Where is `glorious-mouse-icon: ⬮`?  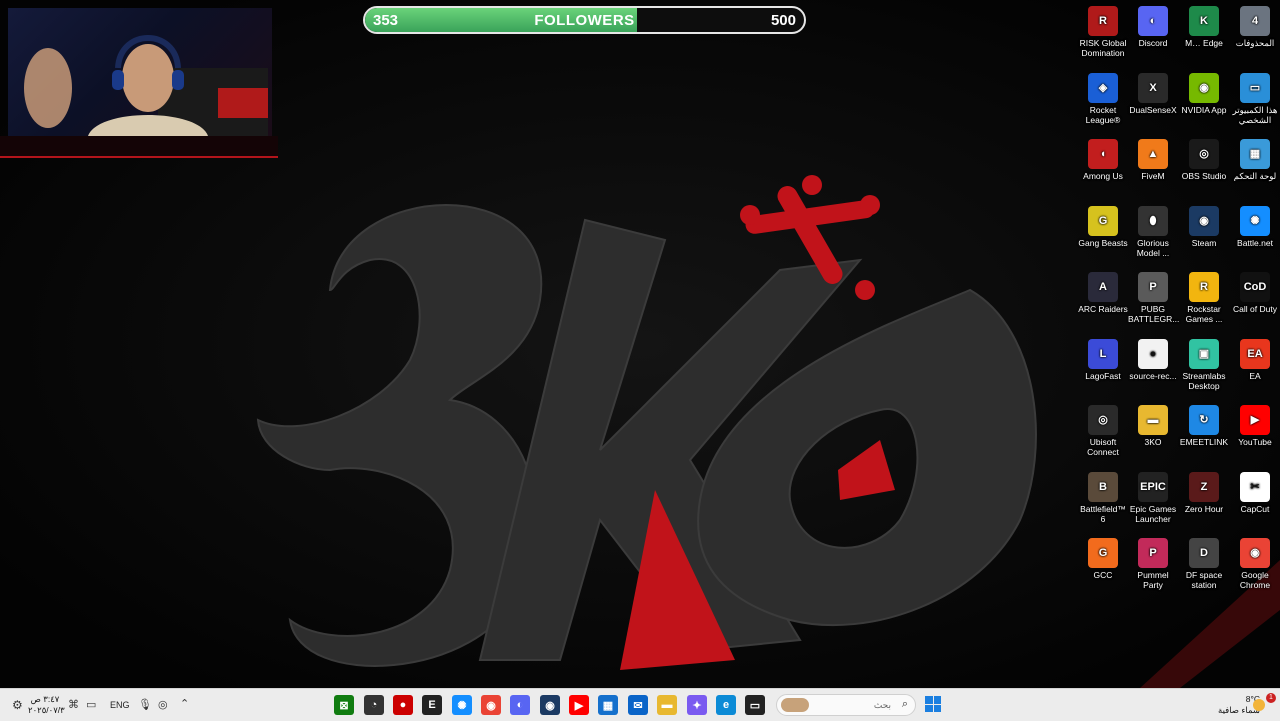 glorious-mouse-icon: ⬮ is located at coordinates (1153, 220).